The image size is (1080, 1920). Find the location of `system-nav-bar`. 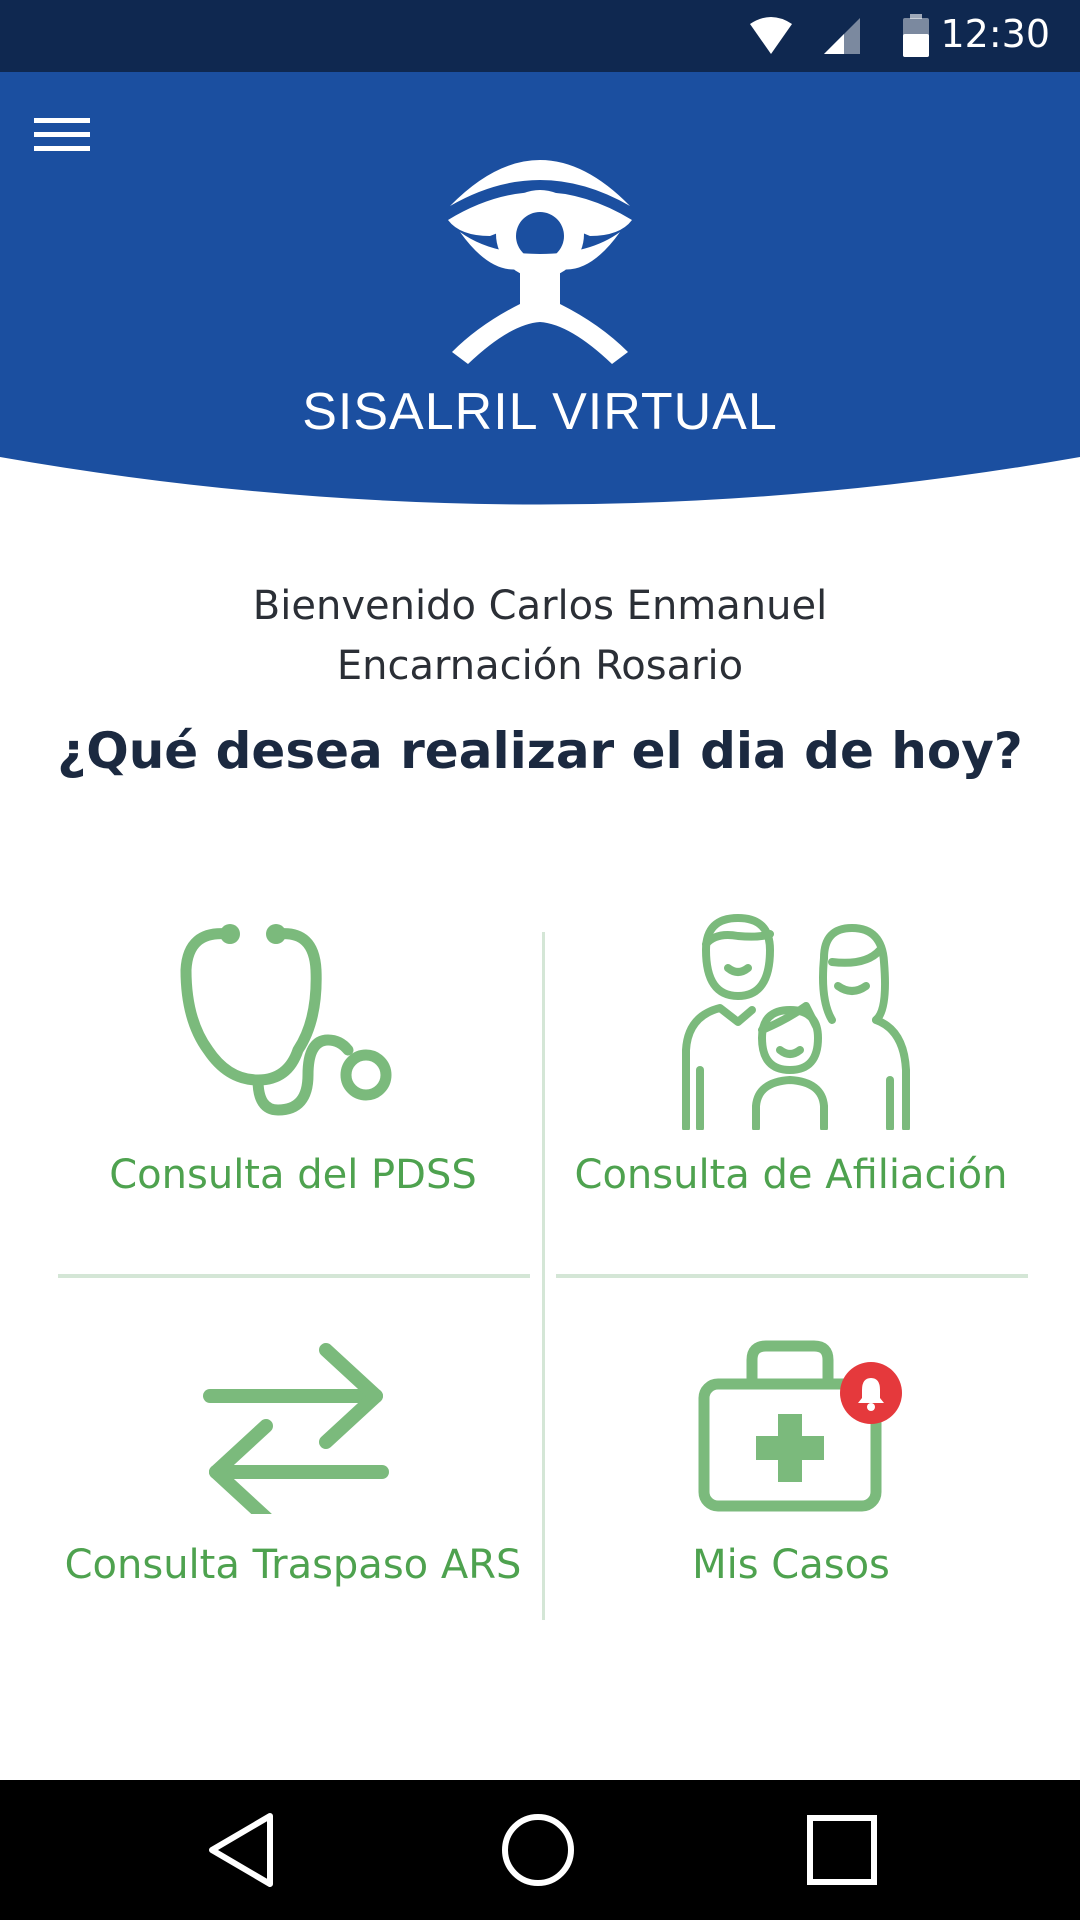

system-nav-bar is located at coordinates (540, 1850).